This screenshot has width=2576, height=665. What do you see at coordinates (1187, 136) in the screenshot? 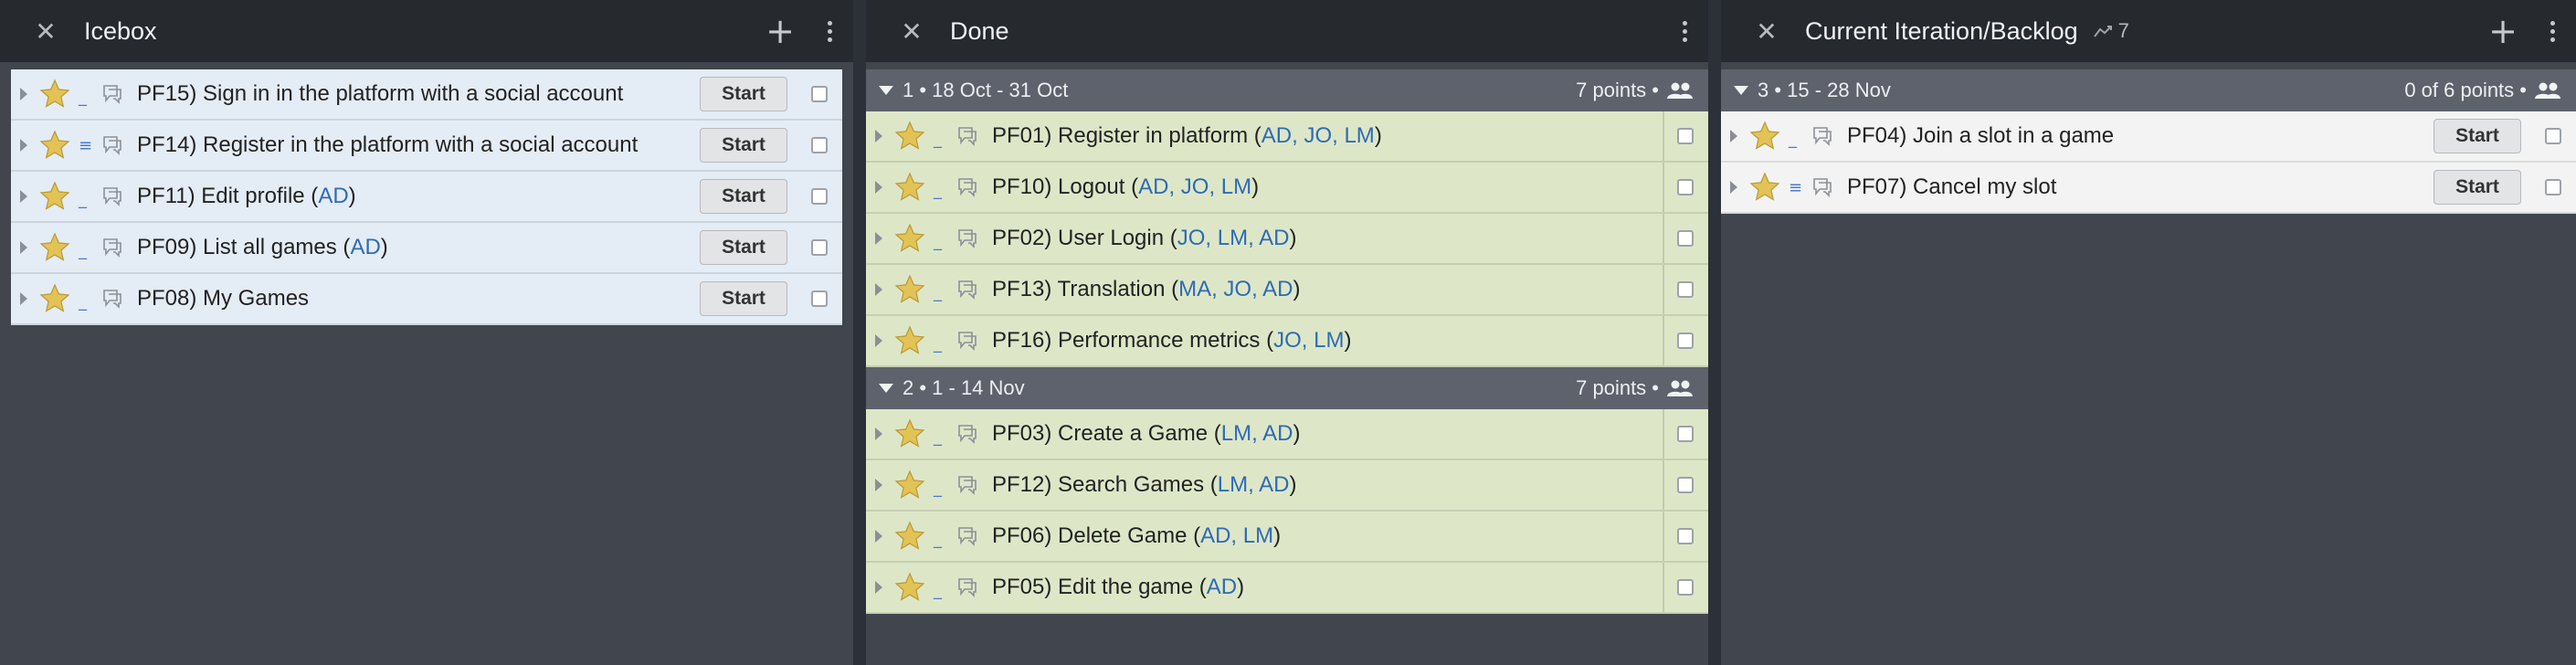
I see `story-title: PF01) Register in platform (AD, JO, LM)` at bounding box center [1187, 136].